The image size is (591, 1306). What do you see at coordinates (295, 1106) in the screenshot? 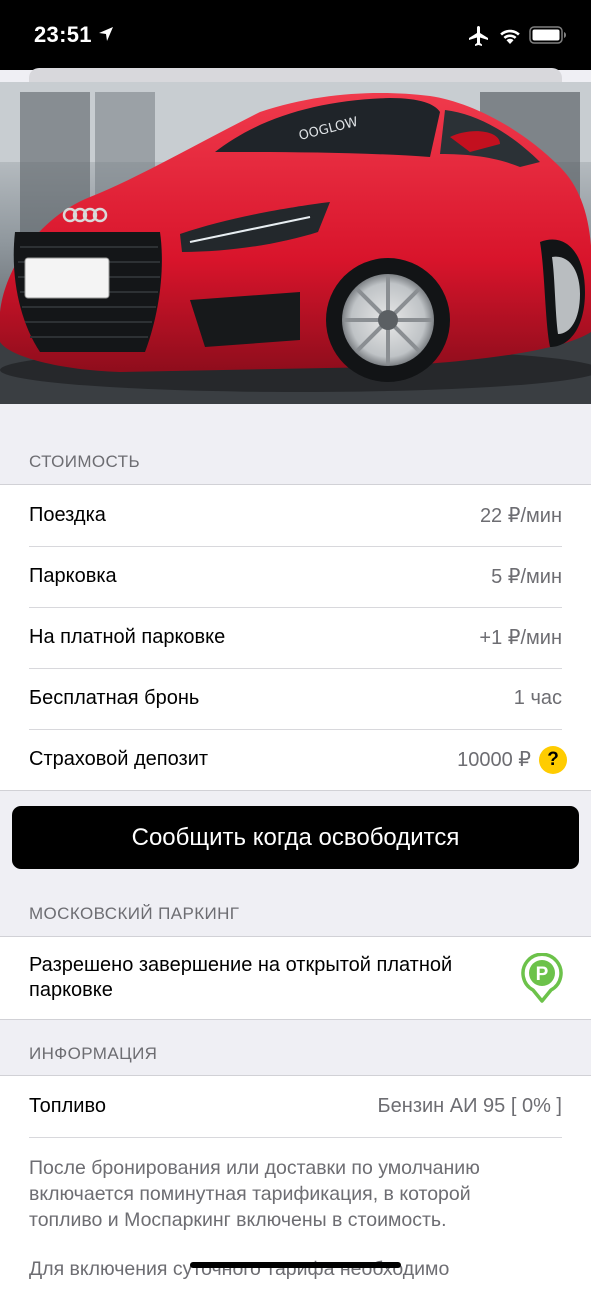
I see `fuel-row: Топливо Бензин АИ 95 [ 0% ]` at bounding box center [295, 1106].